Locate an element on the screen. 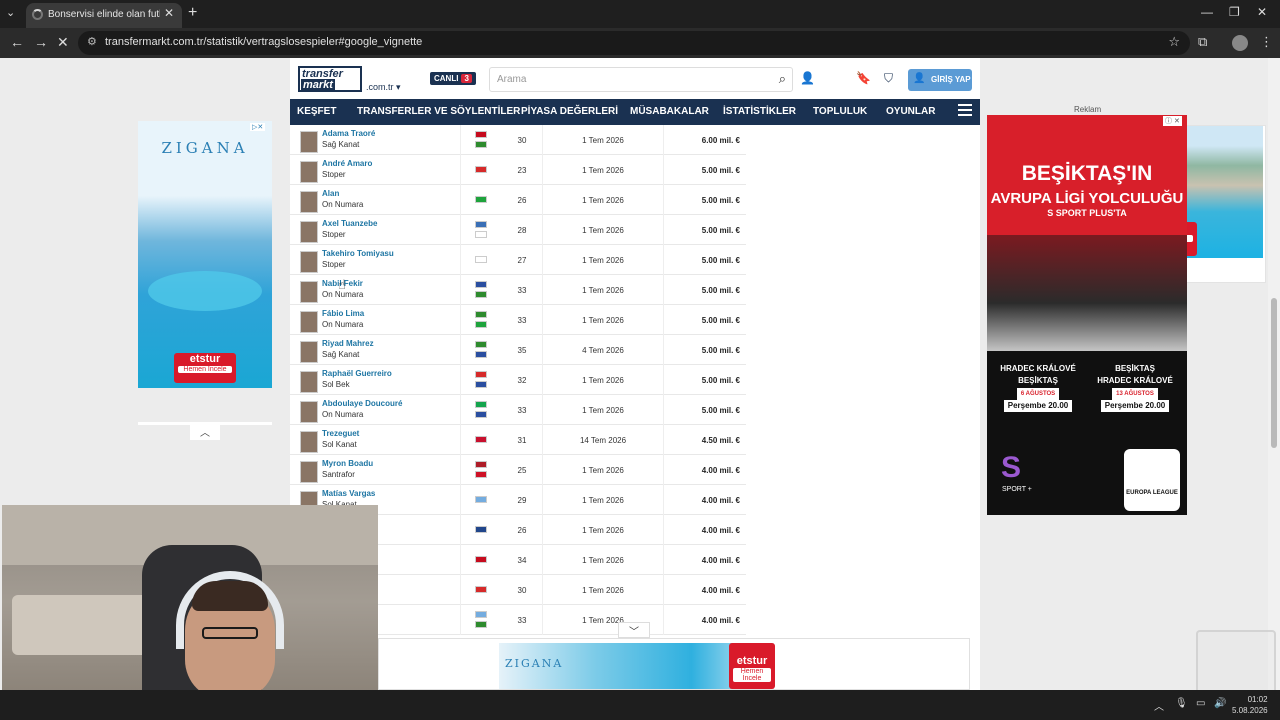  market-value: 5.00 mil. € is located at coordinates (720, 380).